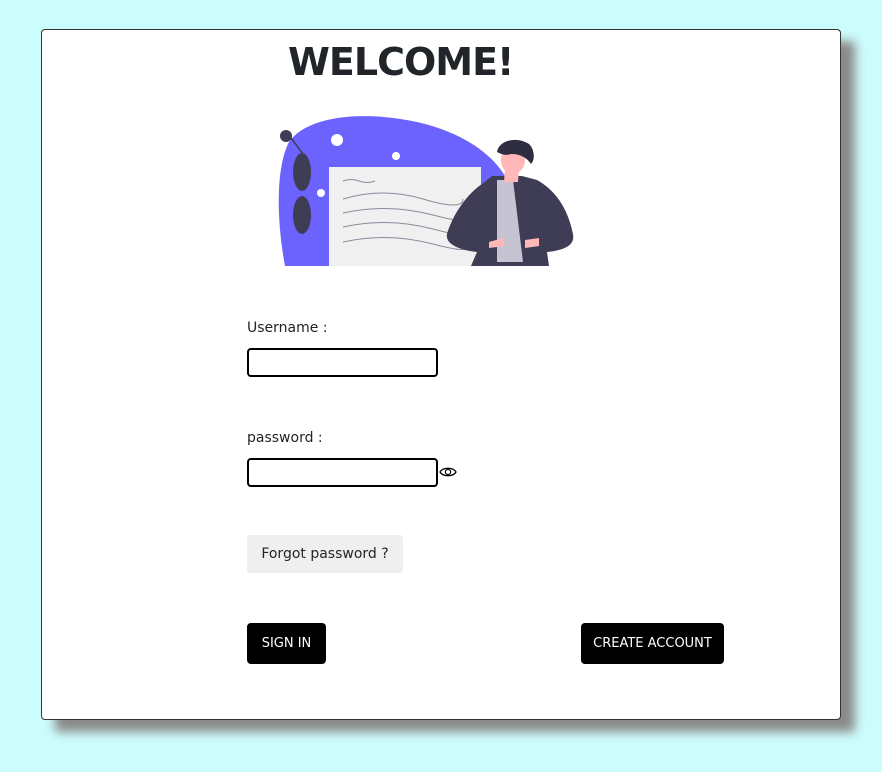 The height and width of the screenshot is (772, 882). Describe the element at coordinates (652, 643) in the screenshot. I see `create-account-button: CREATE ACCOUNT` at that location.